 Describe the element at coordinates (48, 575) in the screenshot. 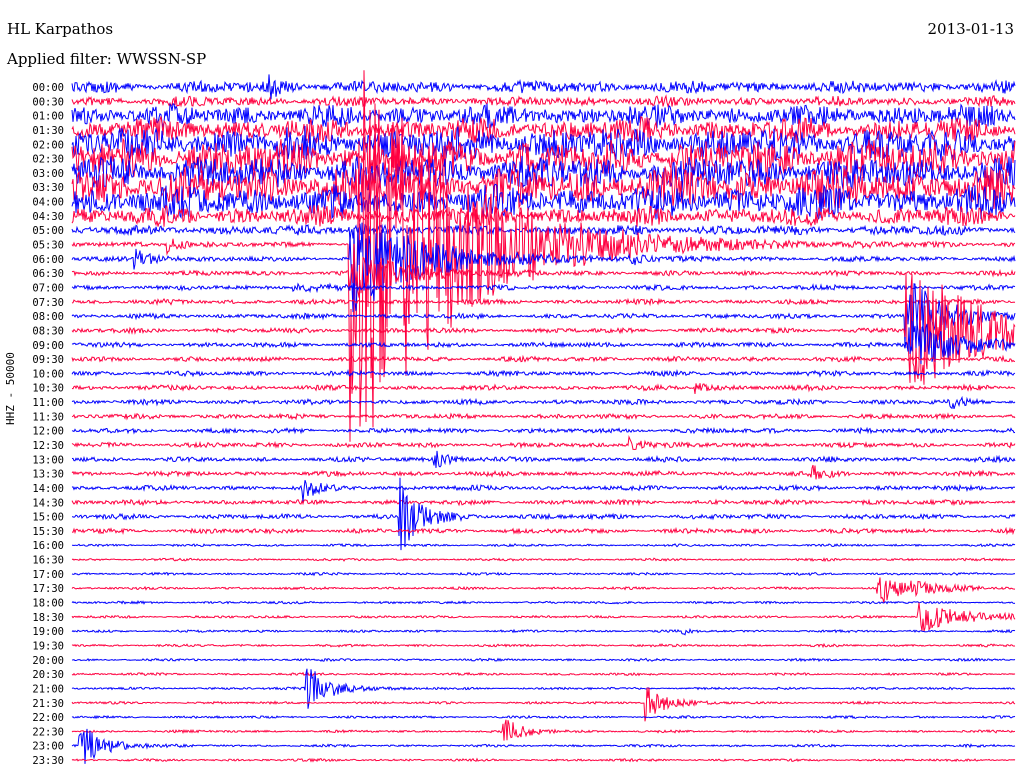

I see `row-time-label: 17:00` at that location.